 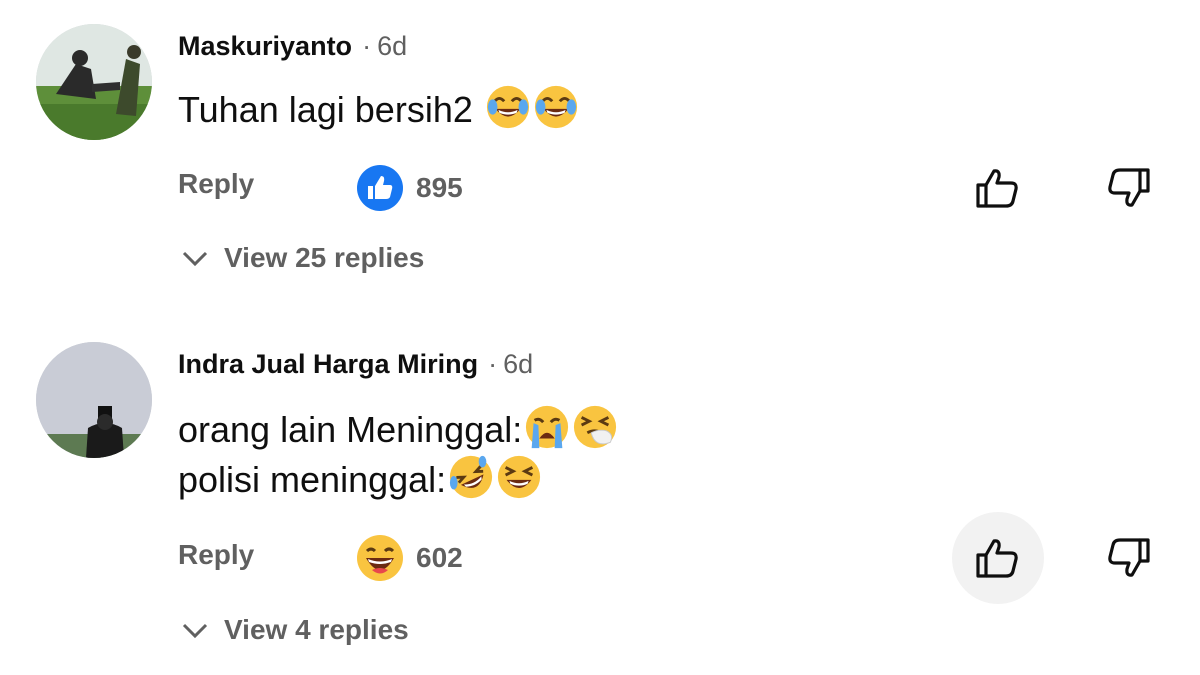 What do you see at coordinates (350, 429) in the screenshot?
I see `comment-line-text: orang lain Meninggal:` at bounding box center [350, 429].